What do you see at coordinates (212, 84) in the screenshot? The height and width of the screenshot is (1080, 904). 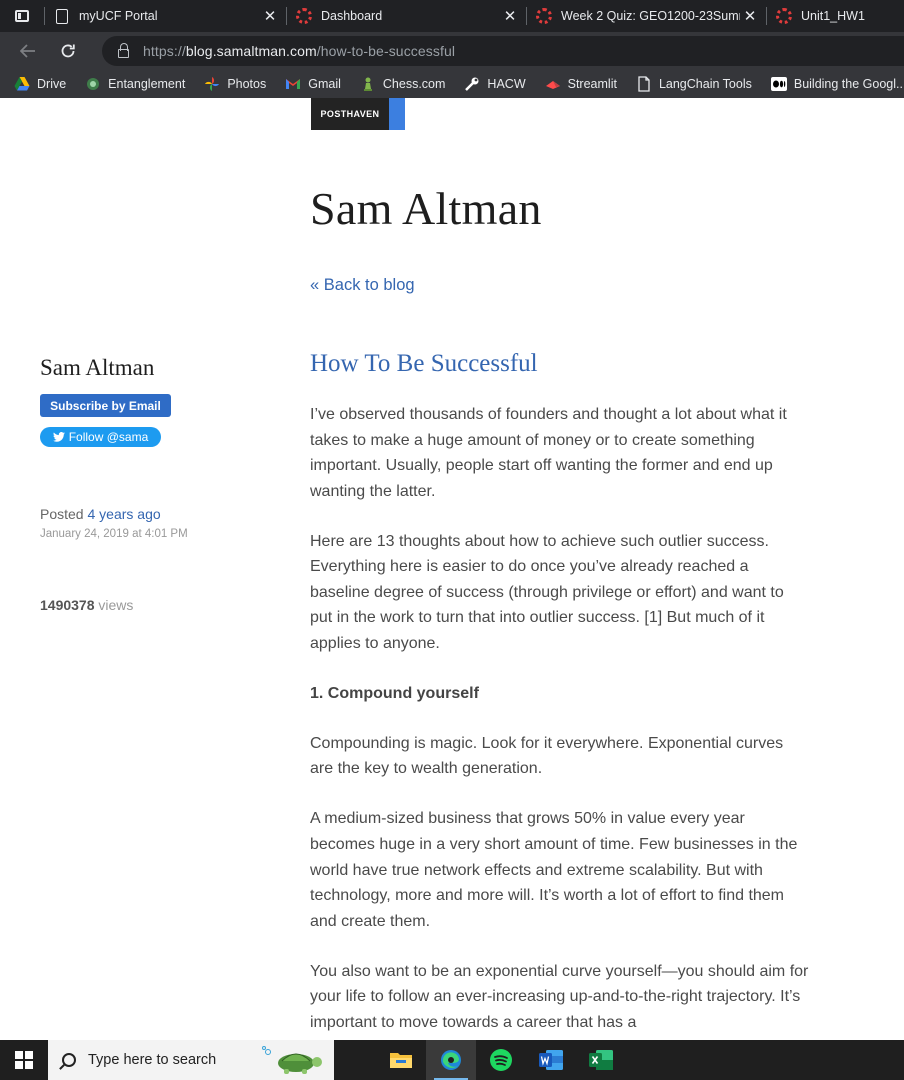 I see `photos-icon` at bounding box center [212, 84].